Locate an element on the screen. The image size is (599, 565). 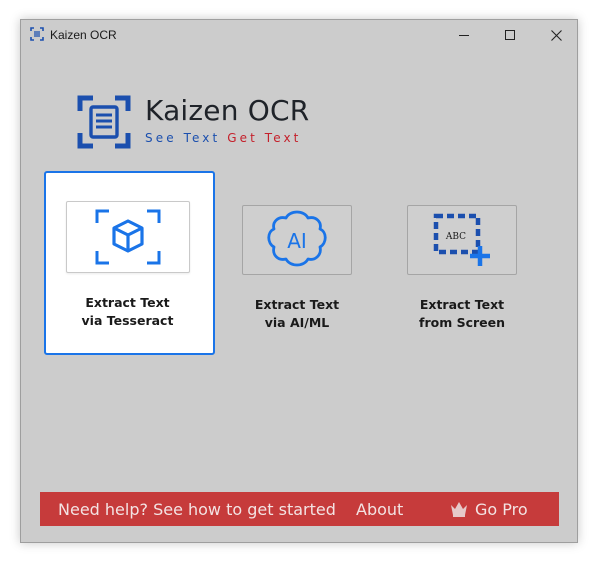
tagline-see-text: See Text is located at coordinates (183, 138).